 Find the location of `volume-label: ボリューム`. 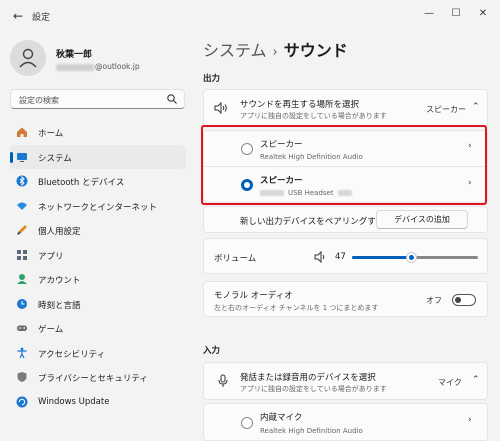

volume-label: ボリューム is located at coordinates (235, 259).